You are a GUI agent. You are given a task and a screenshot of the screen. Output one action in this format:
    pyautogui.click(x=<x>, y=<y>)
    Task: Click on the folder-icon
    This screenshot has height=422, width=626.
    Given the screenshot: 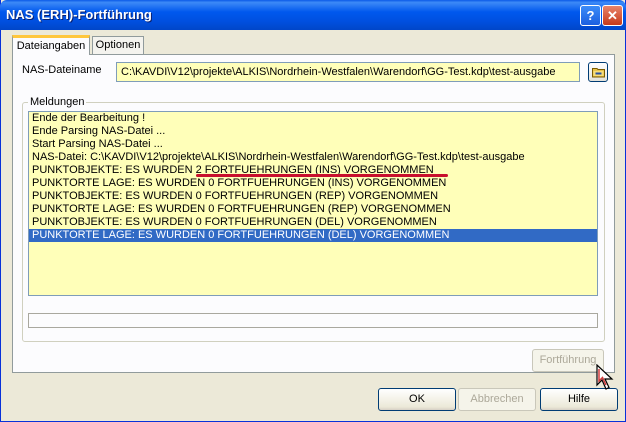 What is the action you would take?
    pyautogui.click(x=598, y=73)
    